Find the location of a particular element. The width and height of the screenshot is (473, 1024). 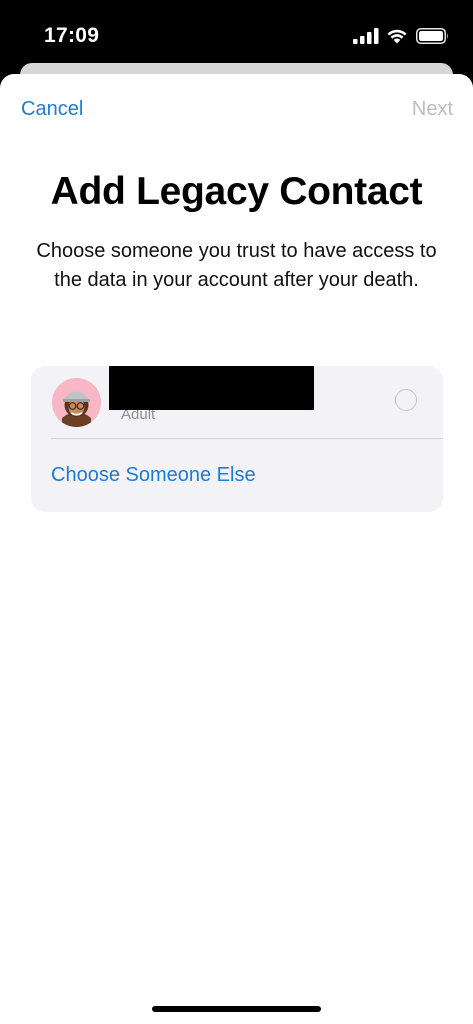

contact-row: Adult is located at coordinates (237, 402).